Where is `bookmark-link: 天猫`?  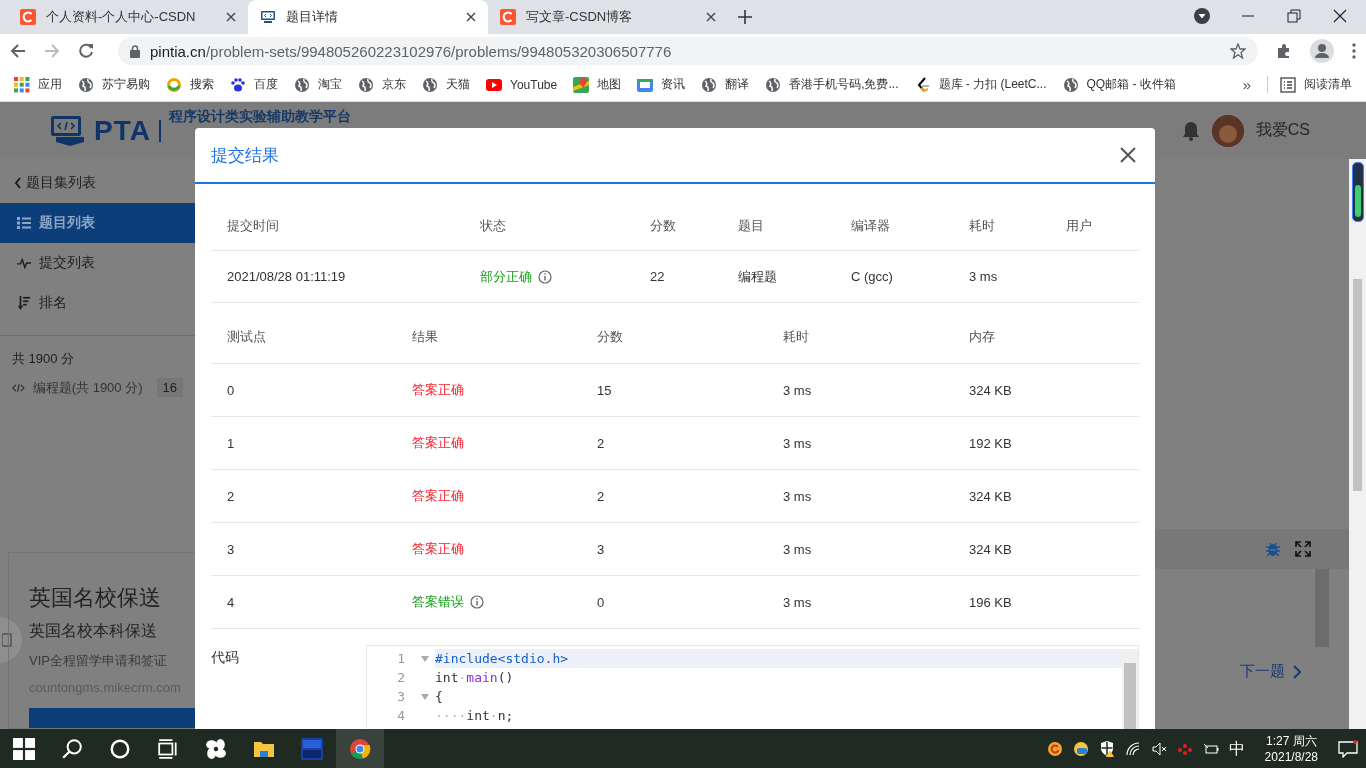
bookmark-link: 天猫 is located at coordinates (458, 84).